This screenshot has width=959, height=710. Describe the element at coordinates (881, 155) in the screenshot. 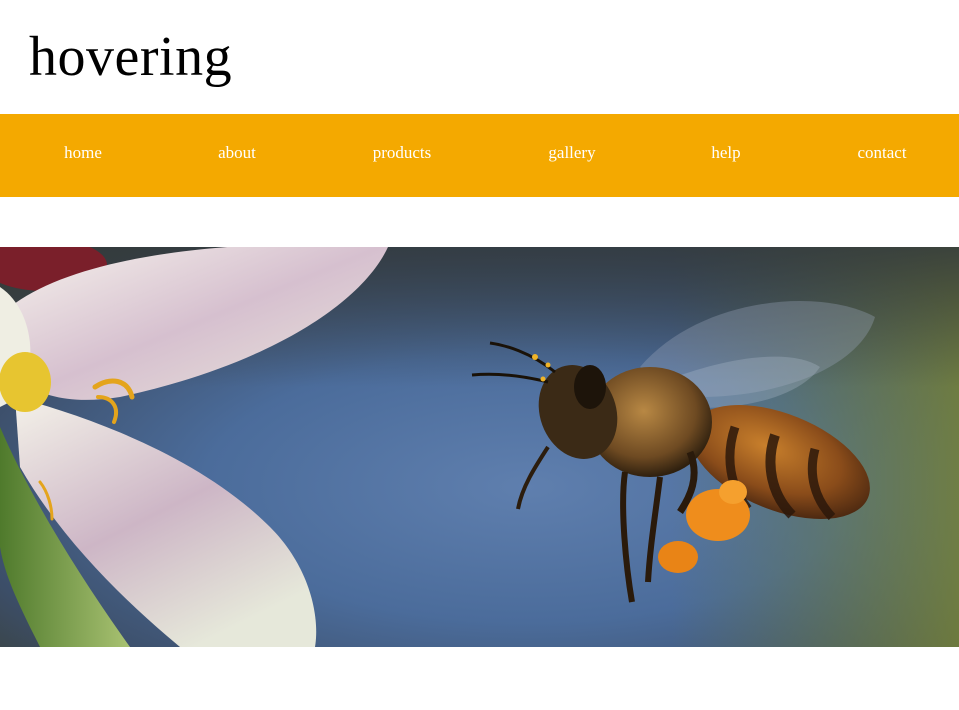

I see `nav-link-contact: contact` at that location.